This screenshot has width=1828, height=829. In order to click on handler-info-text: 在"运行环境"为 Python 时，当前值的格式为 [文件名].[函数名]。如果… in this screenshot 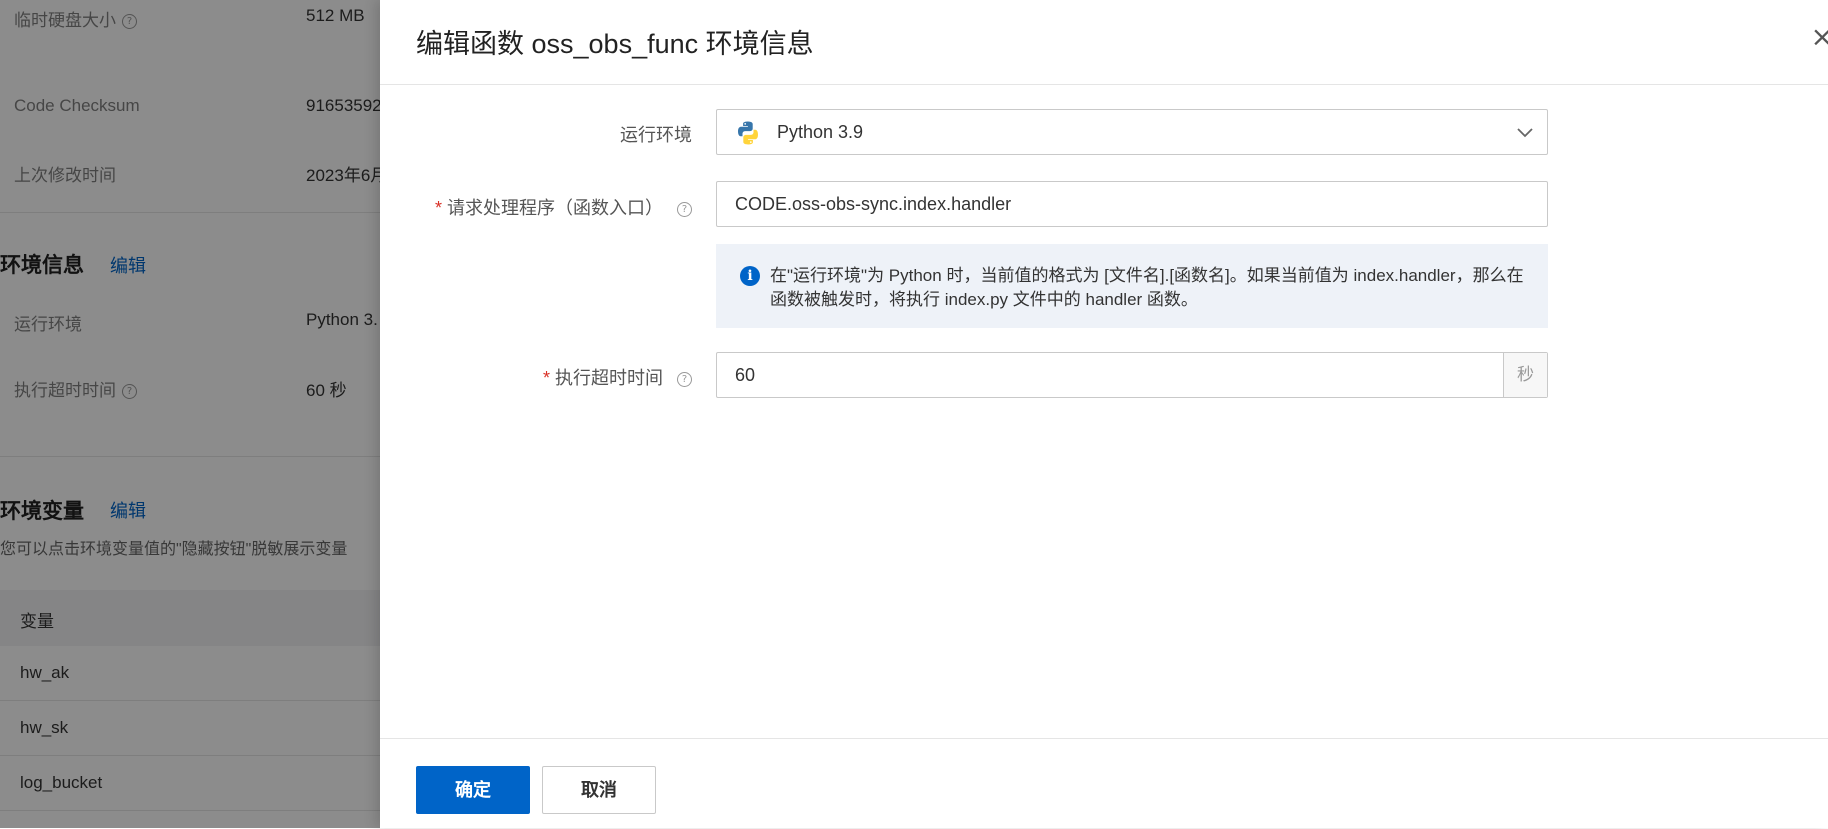, I will do `click(1147, 287)`.